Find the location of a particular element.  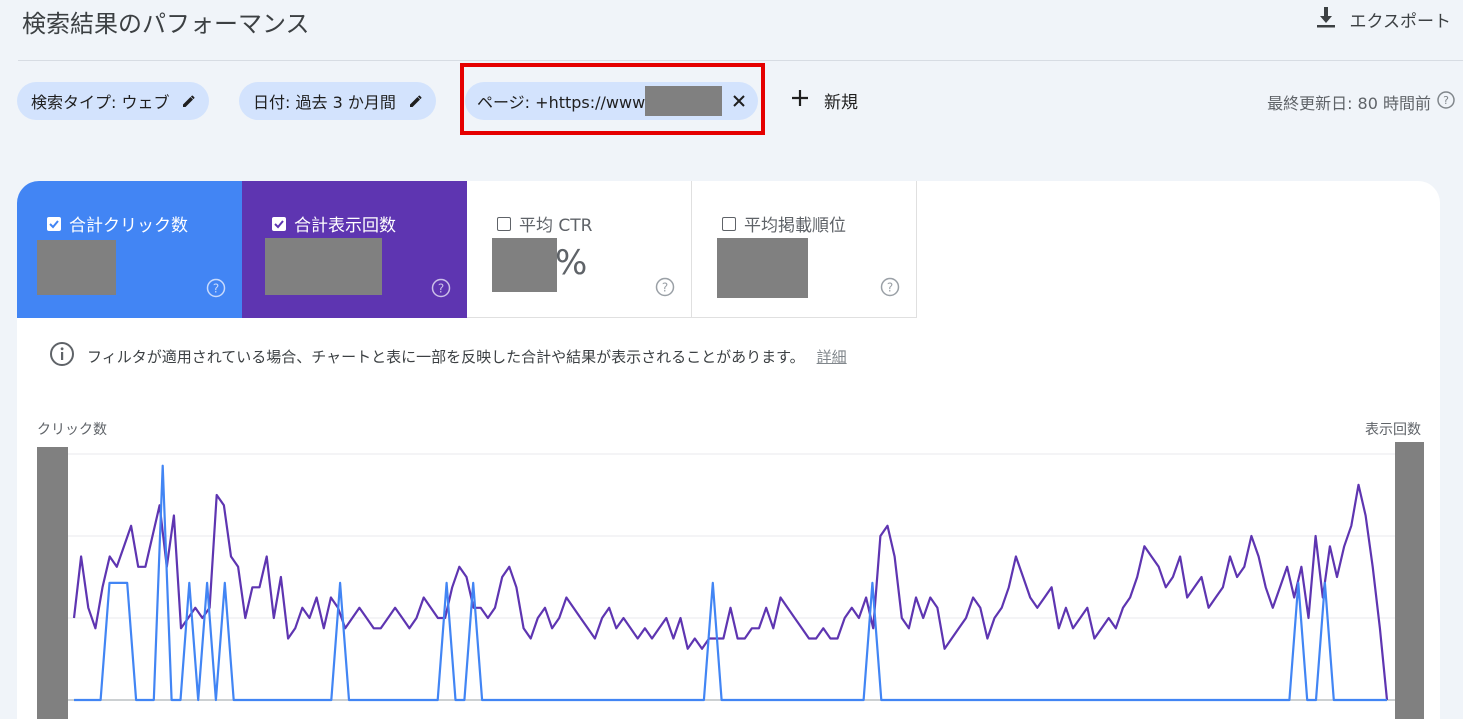

header-divider is located at coordinates (740, 60).